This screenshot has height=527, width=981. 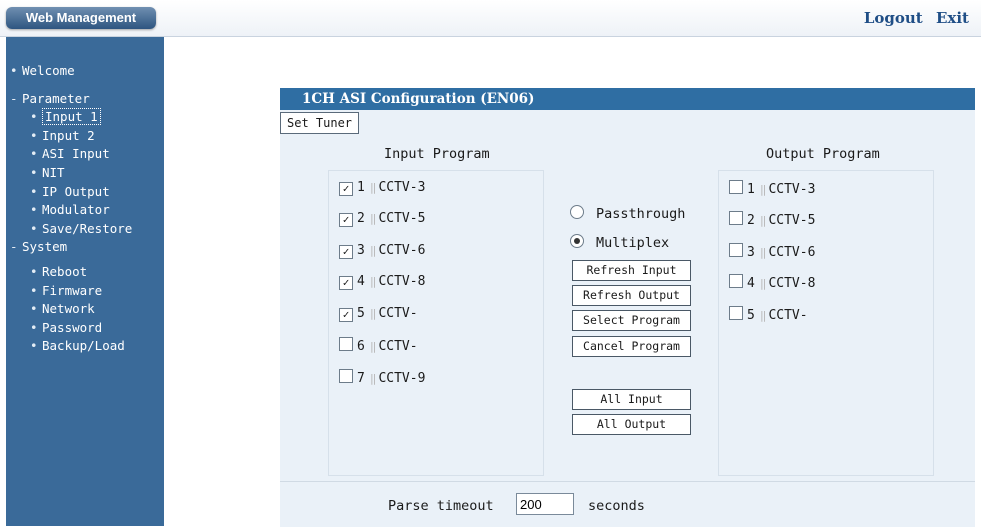 What do you see at coordinates (772, 282) in the screenshot?
I see `output-program-item: 4 ‖ CCTV-8` at bounding box center [772, 282].